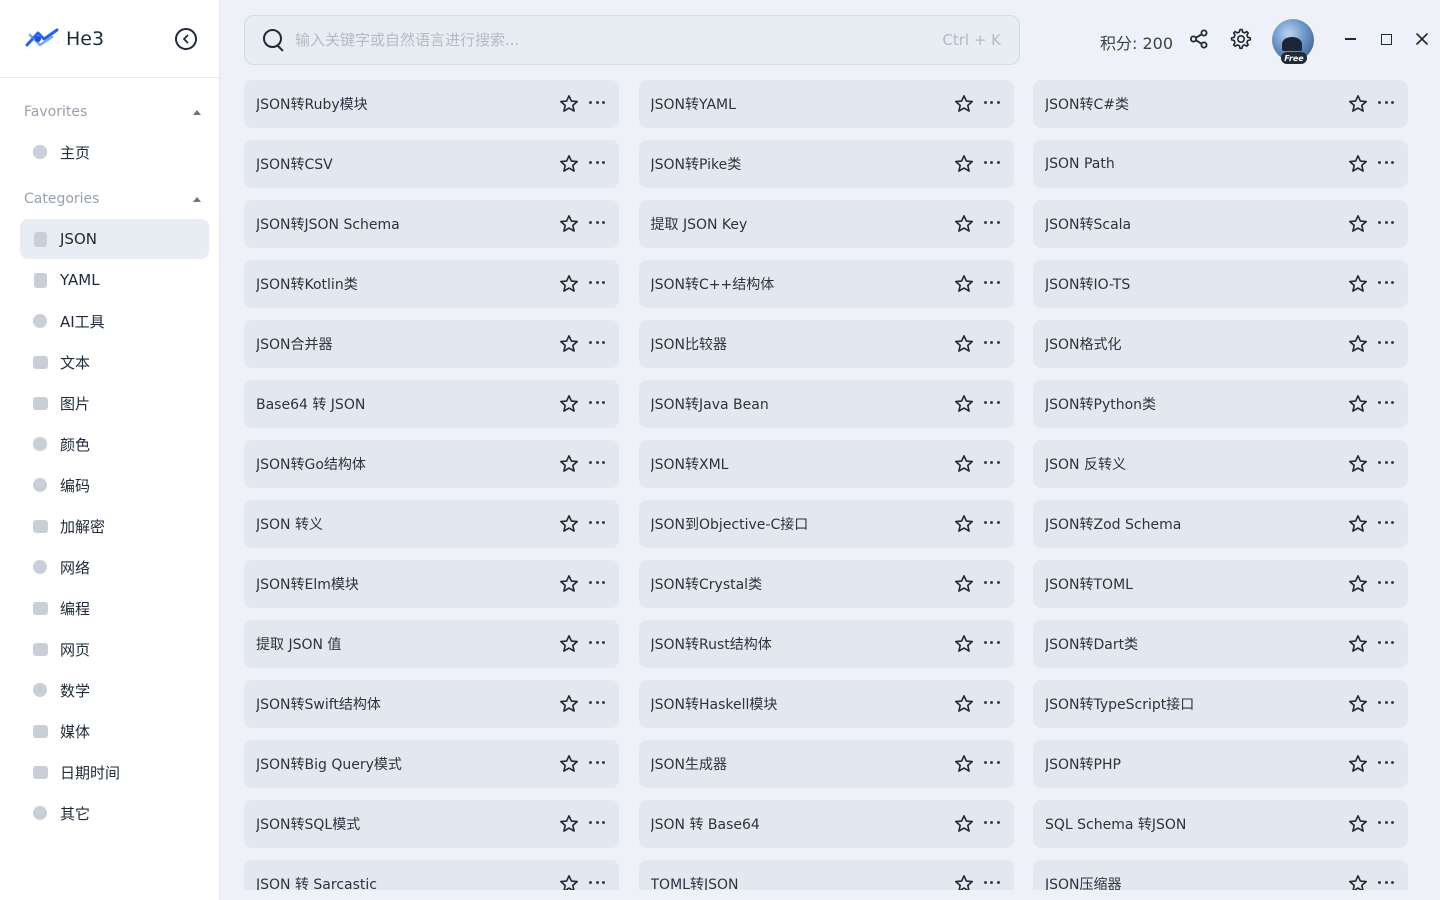 The image size is (1440, 900). Describe the element at coordinates (109, 112) in the screenshot. I see `favorites-section-header: Favorites` at that location.